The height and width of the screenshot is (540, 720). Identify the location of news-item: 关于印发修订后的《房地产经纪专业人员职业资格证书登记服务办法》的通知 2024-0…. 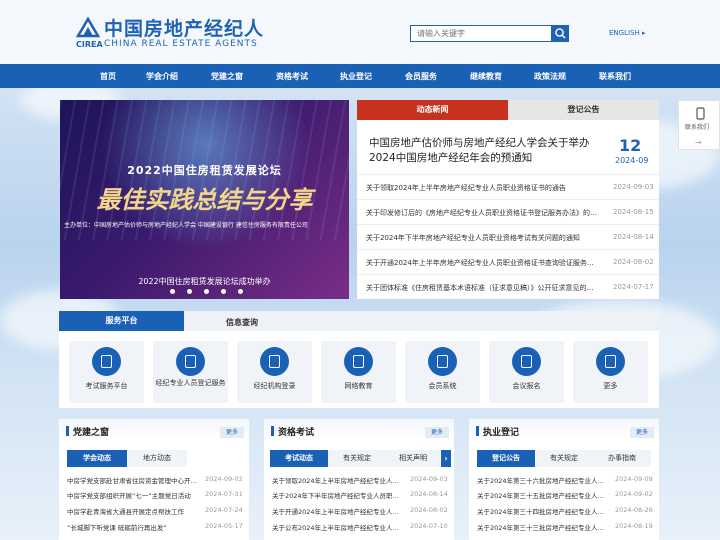
(508, 211).